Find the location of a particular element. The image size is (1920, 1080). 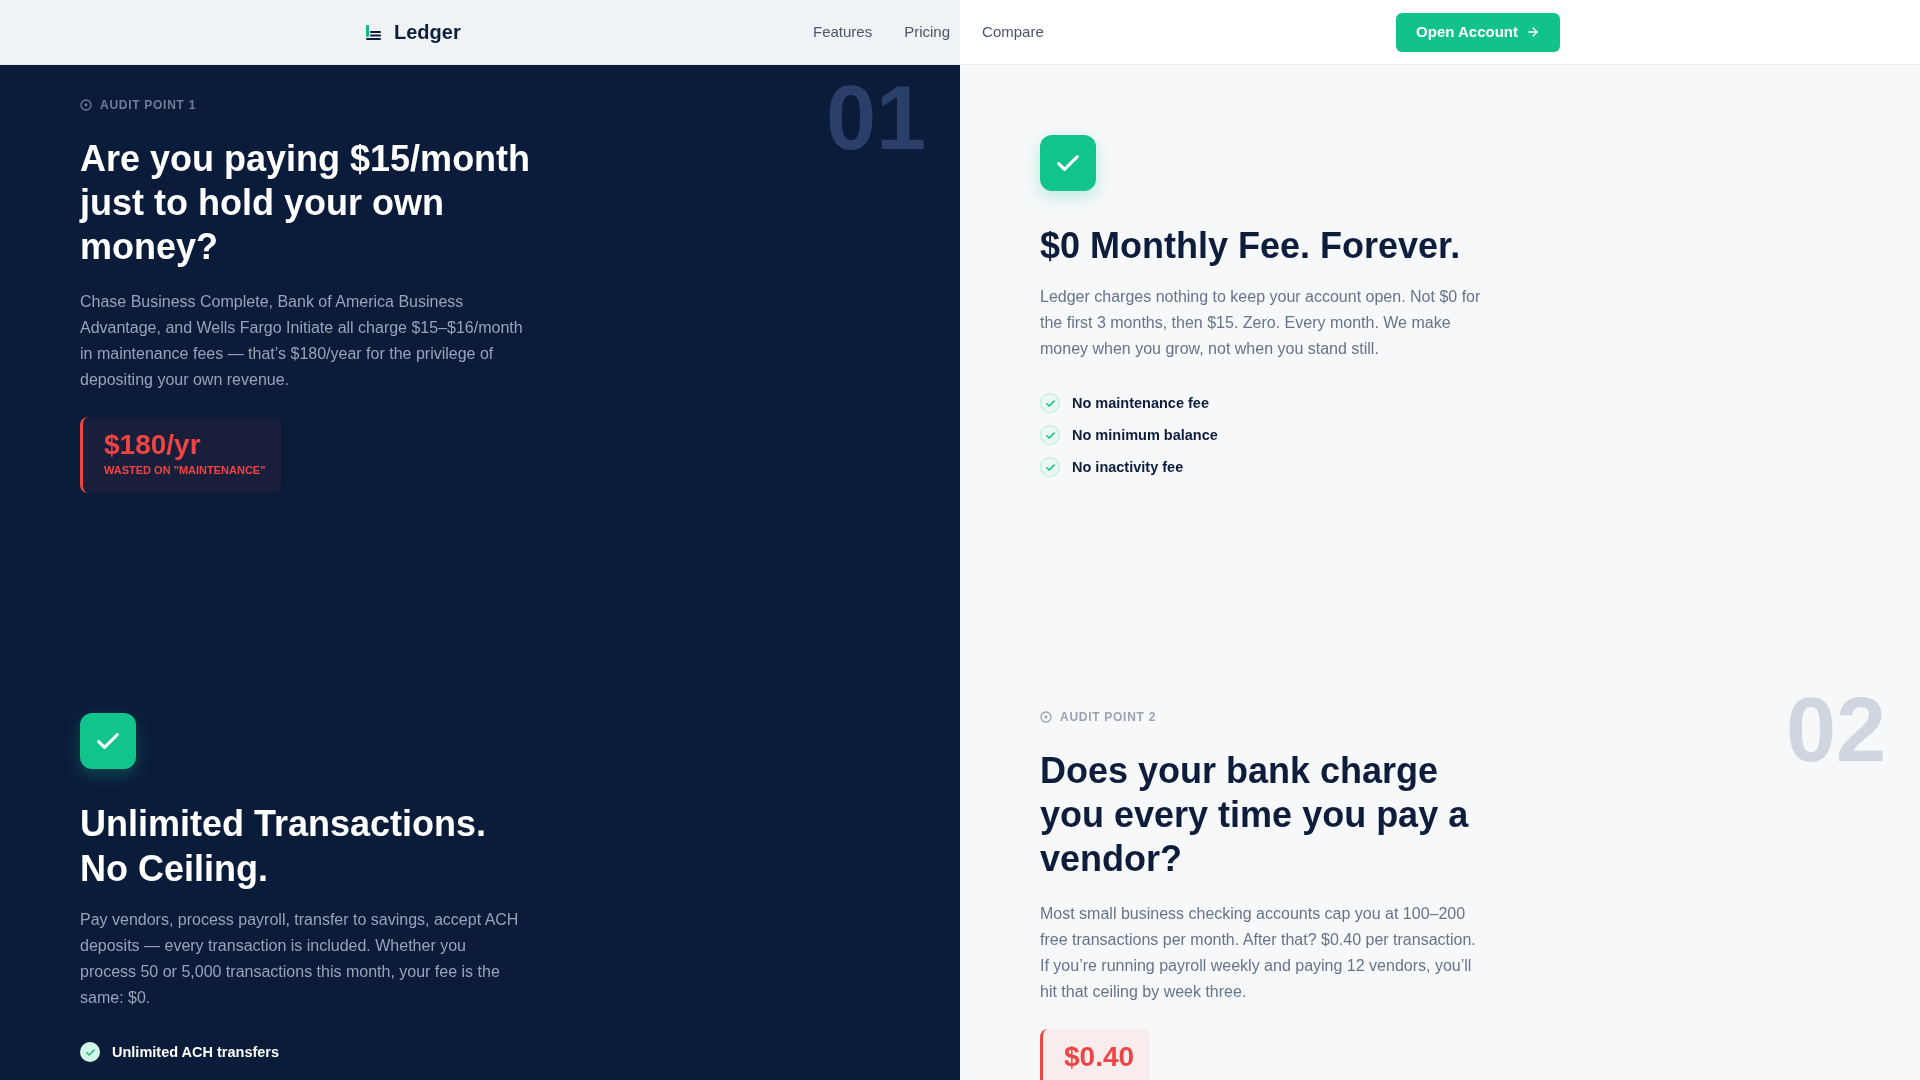

audit-point-label: AUDIT POINT 2 is located at coordinates (1108, 717).